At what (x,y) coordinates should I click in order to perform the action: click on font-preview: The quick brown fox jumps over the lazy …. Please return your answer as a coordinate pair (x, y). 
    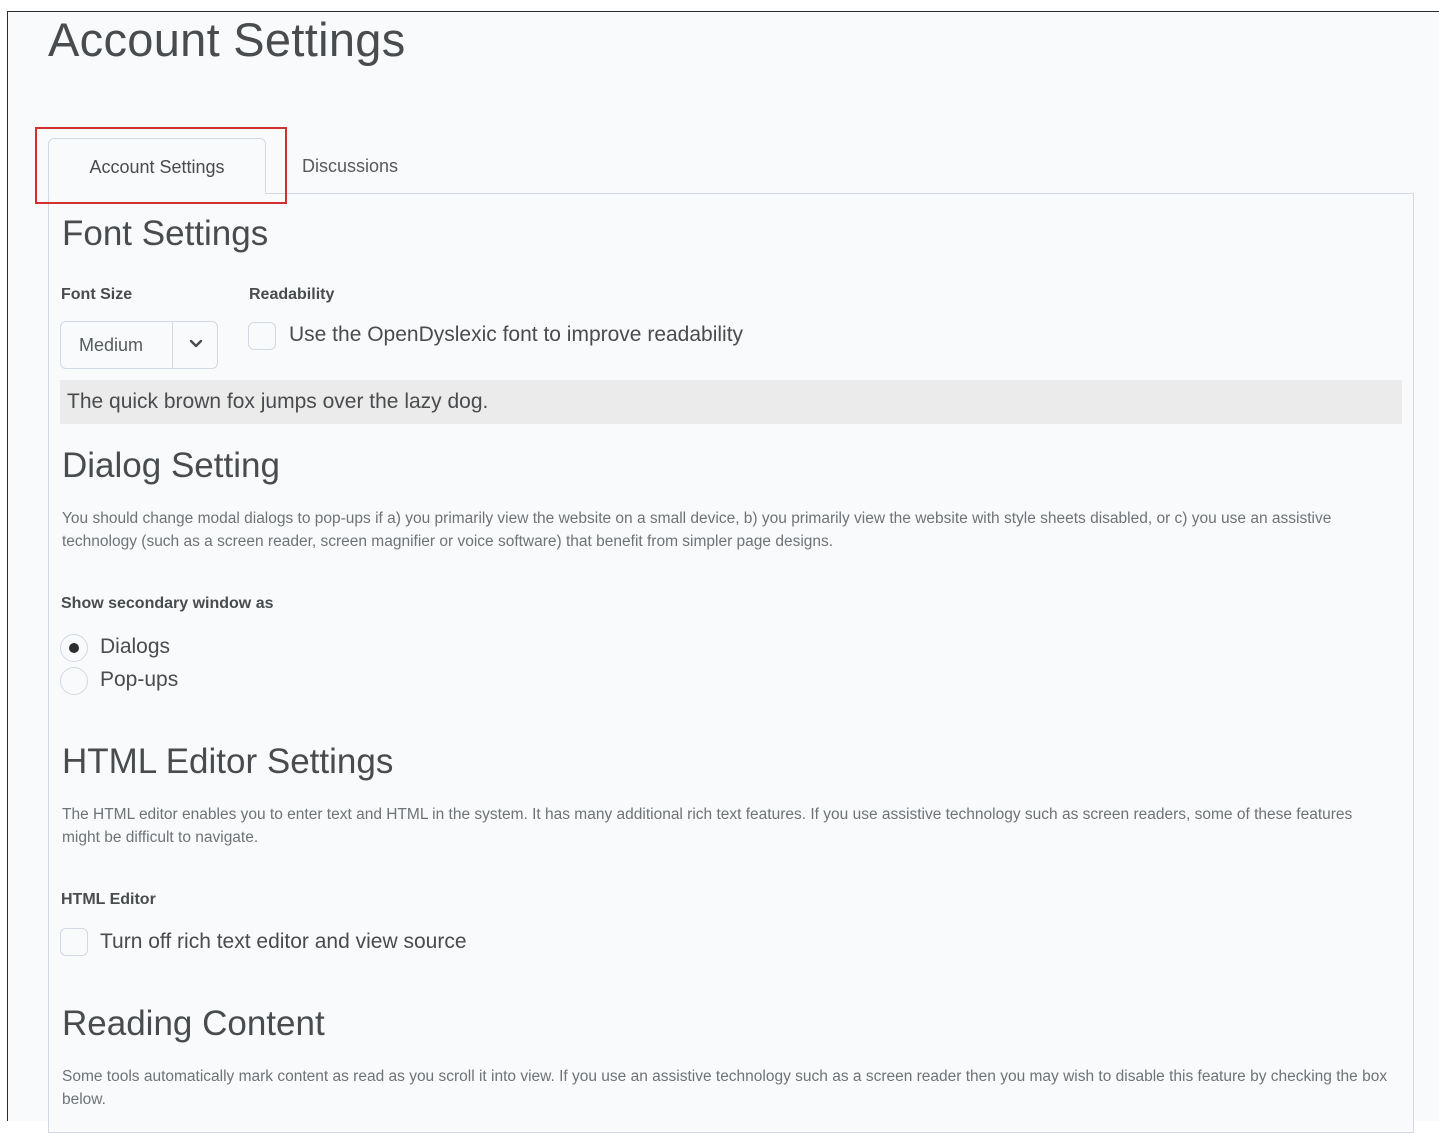
    Looking at the image, I should click on (731, 402).